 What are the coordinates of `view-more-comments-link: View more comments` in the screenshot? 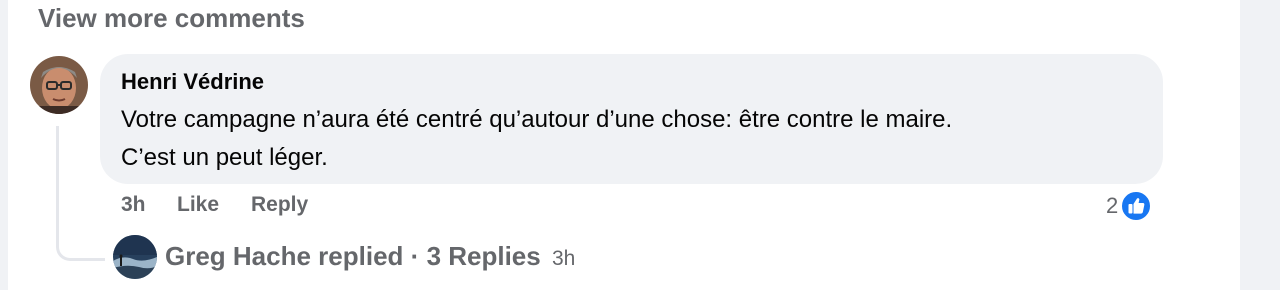 It's located at (171, 18).